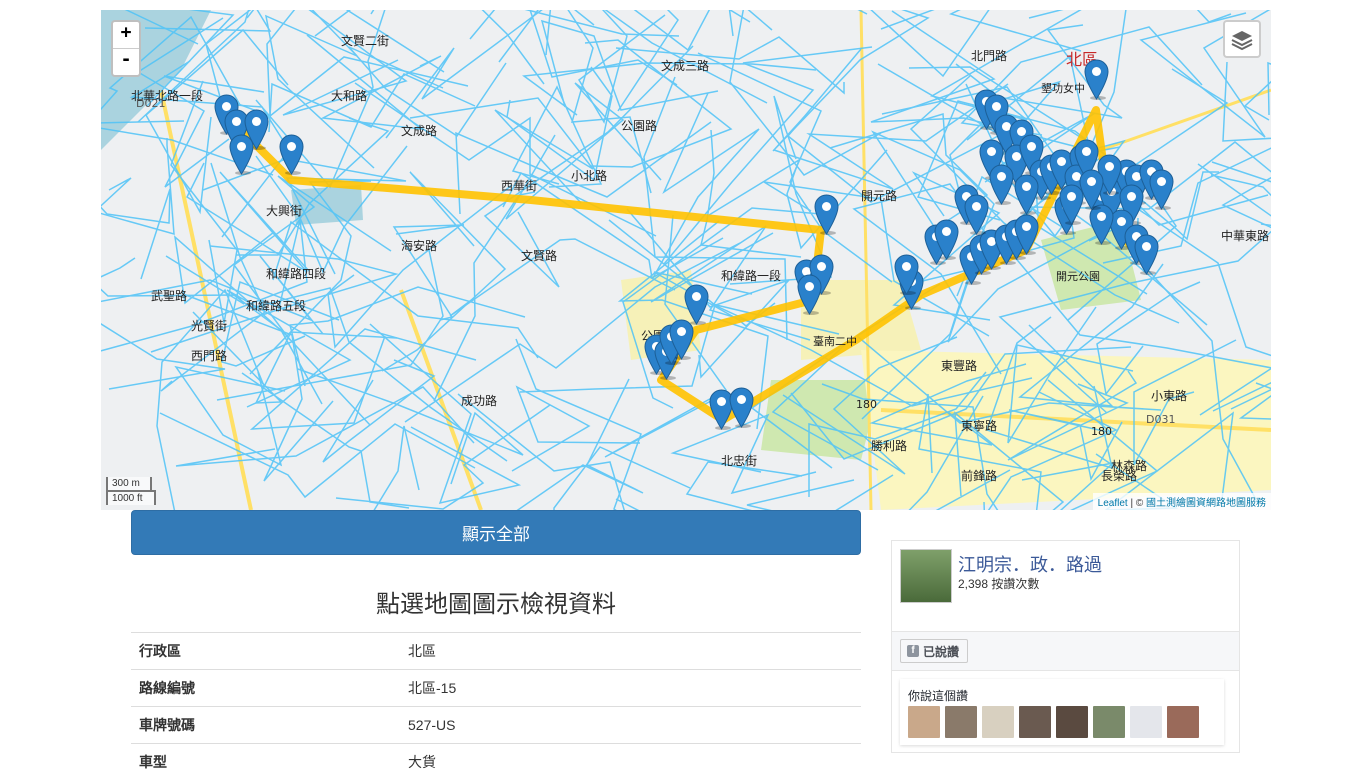  I want to click on road-label: 海安路, so click(419, 245).